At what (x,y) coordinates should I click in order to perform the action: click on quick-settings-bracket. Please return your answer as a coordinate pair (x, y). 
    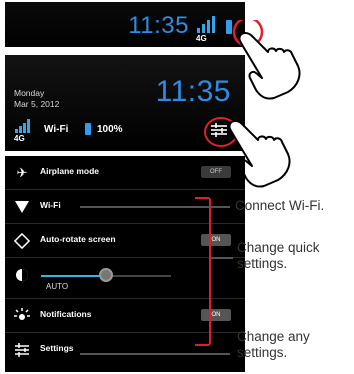
    Looking at the image, I should click on (203, 271).